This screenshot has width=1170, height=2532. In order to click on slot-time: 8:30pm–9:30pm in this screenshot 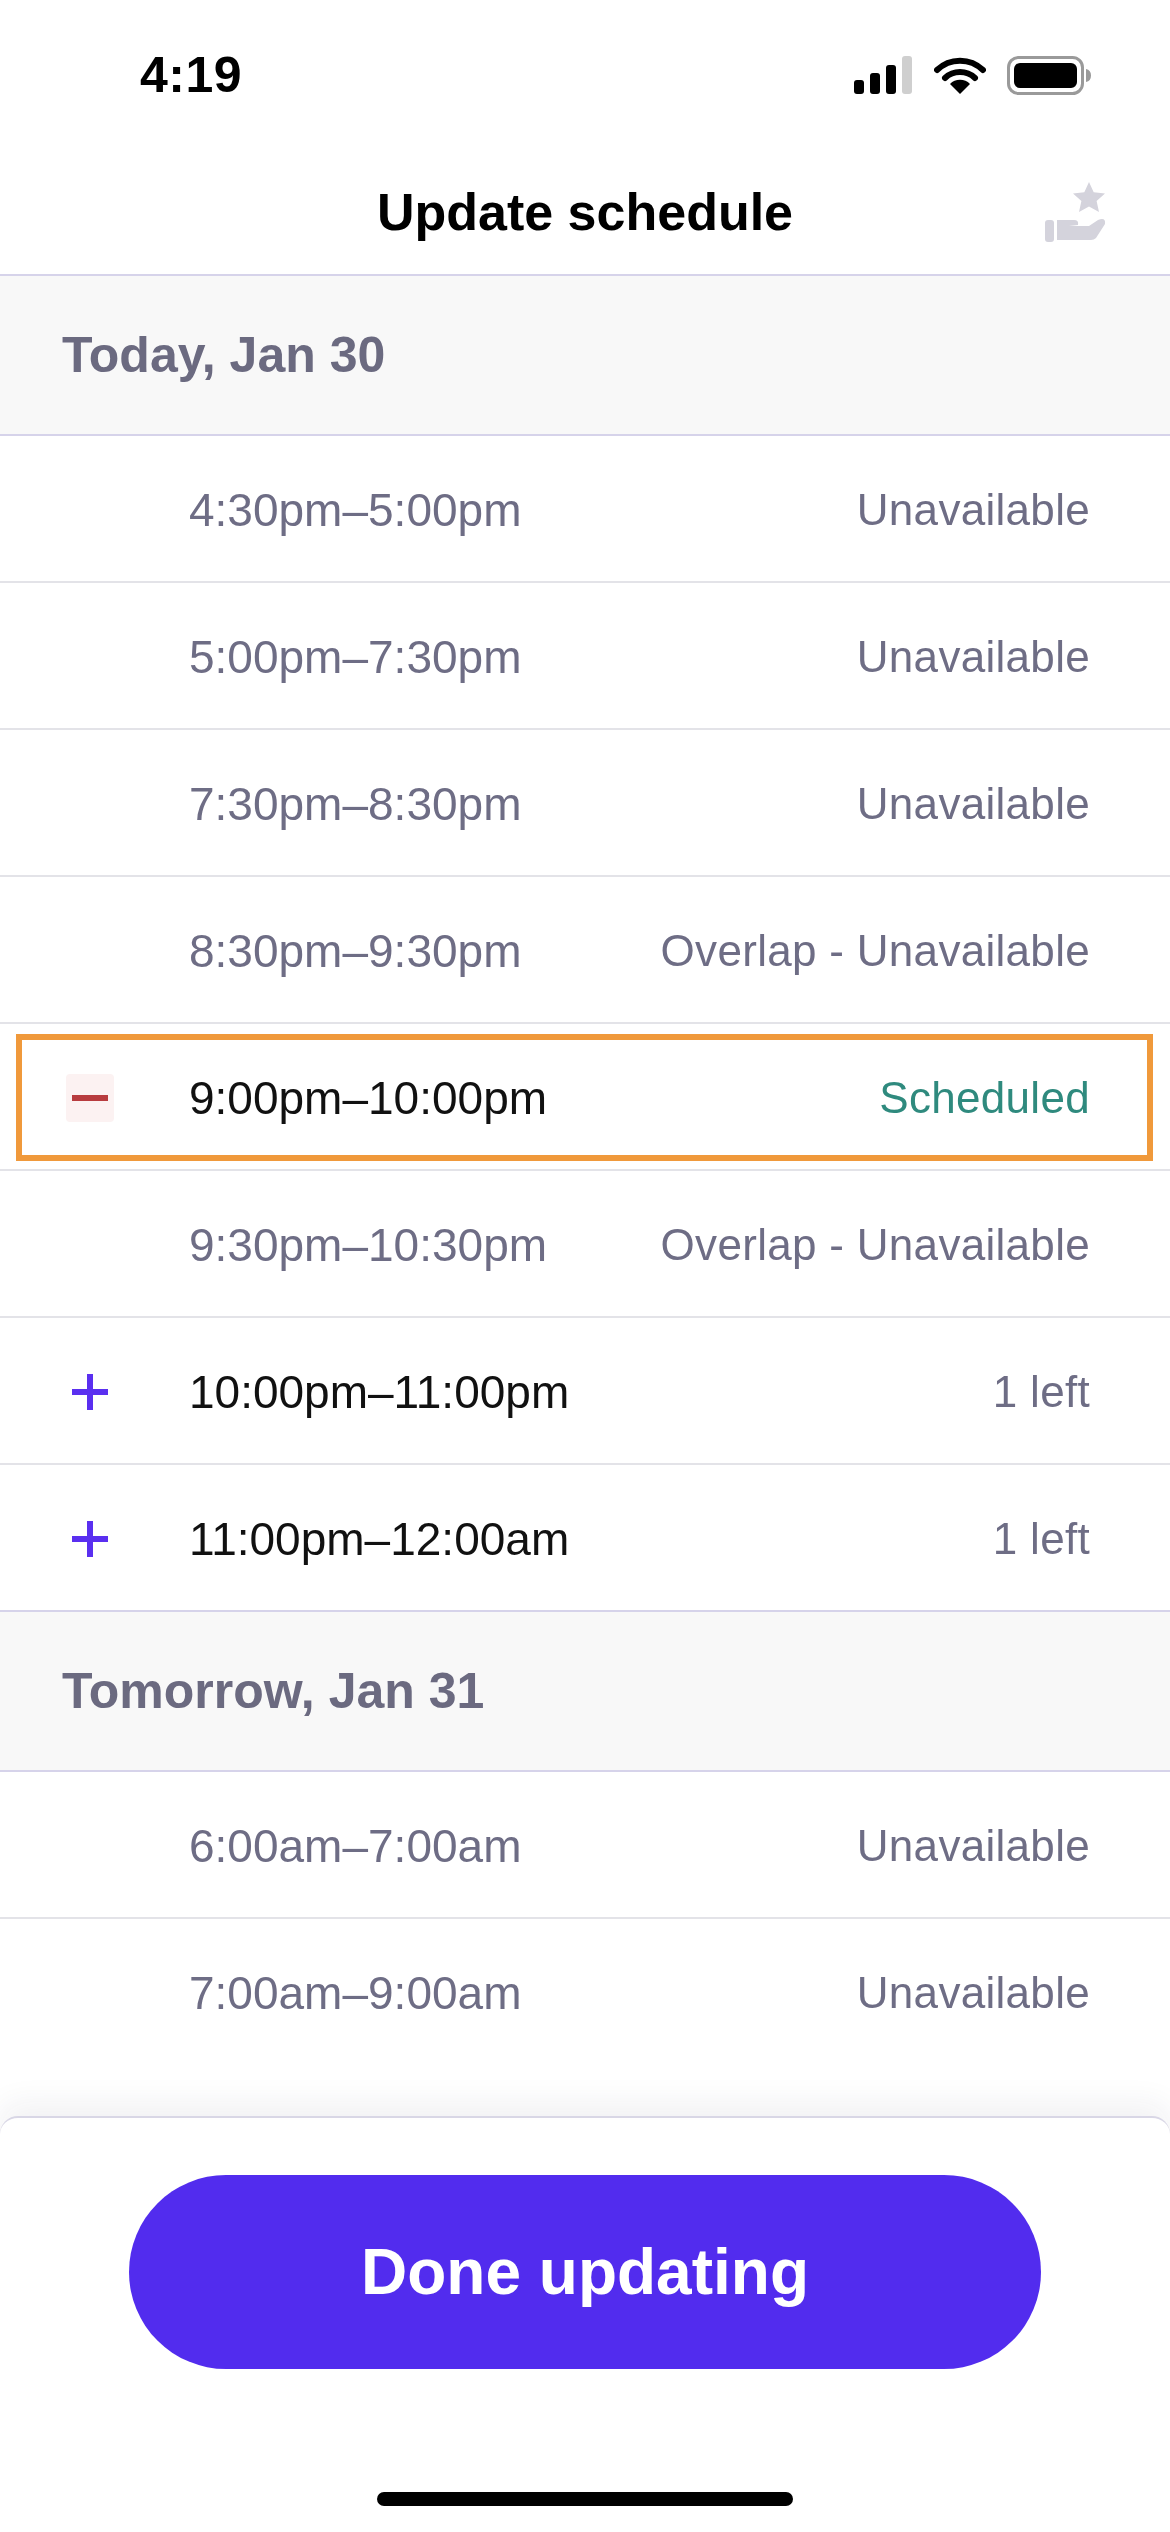, I will do `click(355, 950)`.